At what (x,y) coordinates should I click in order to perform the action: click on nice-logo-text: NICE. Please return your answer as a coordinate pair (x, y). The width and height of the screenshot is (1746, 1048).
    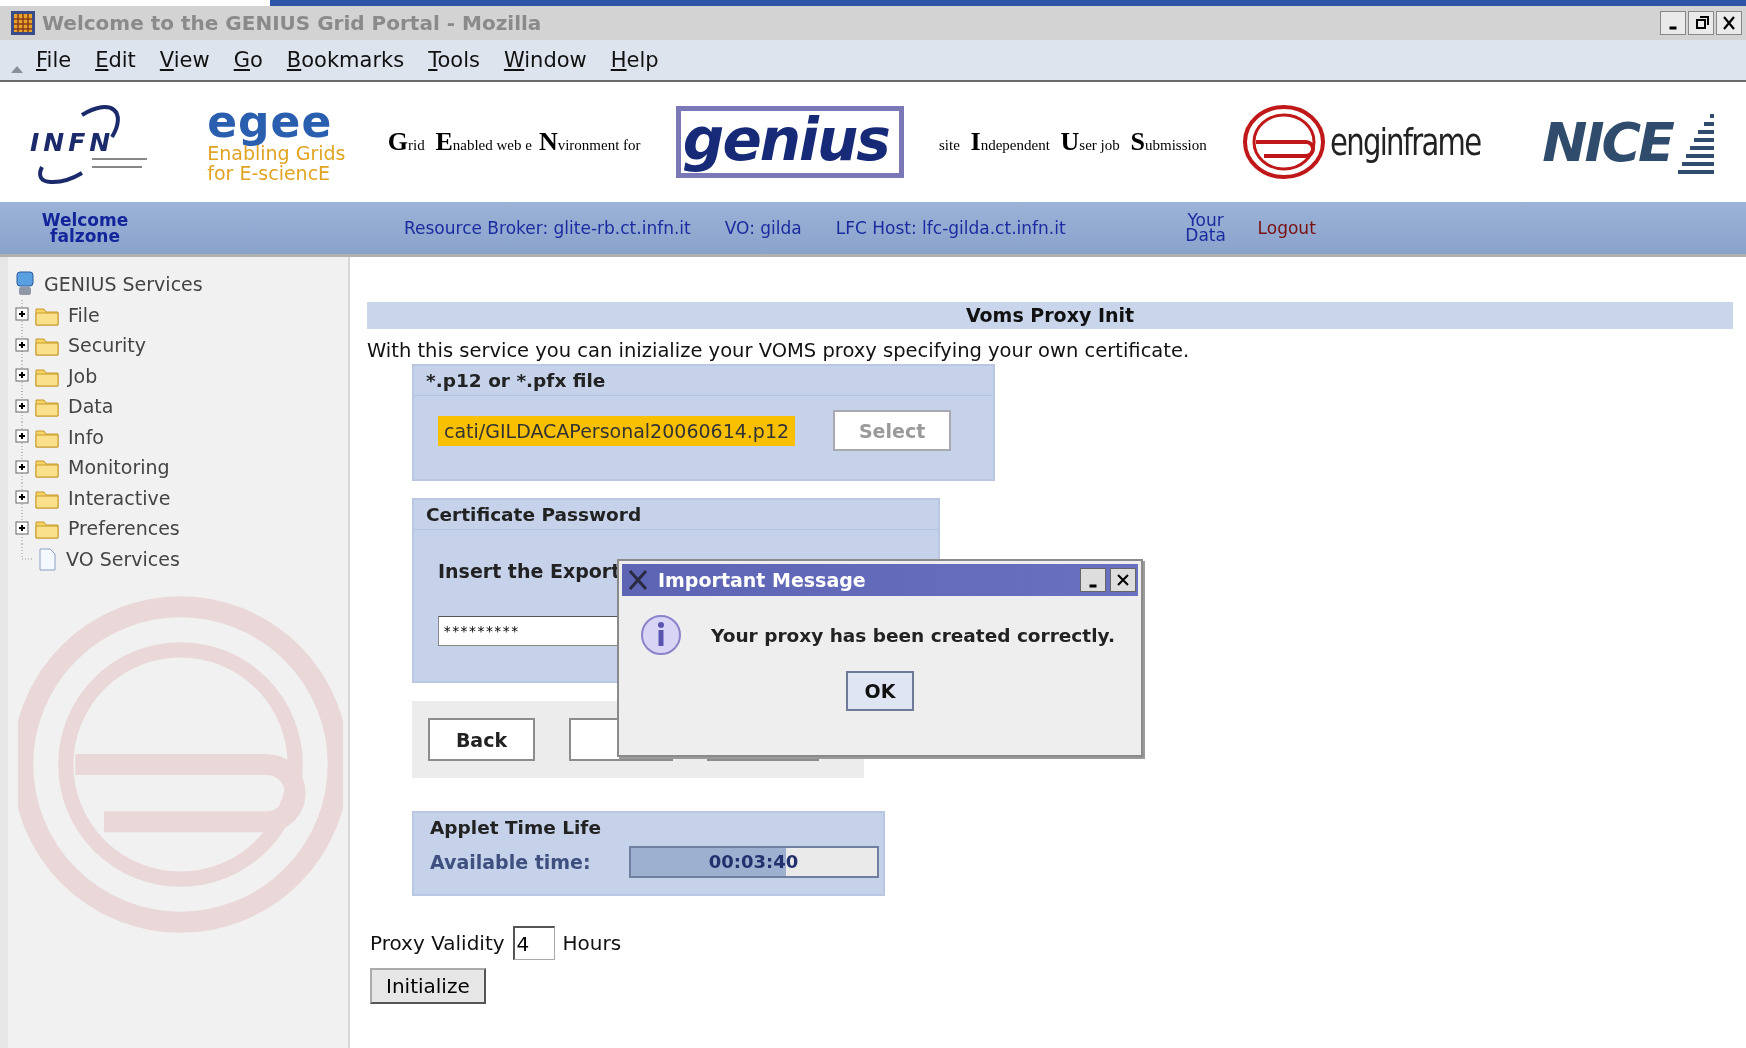
    Looking at the image, I should click on (1607, 142).